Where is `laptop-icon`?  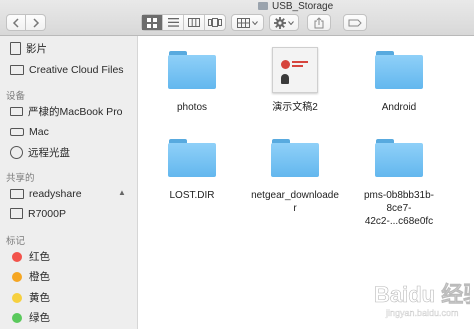 laptop-icon is located at coordinates (16, 111).